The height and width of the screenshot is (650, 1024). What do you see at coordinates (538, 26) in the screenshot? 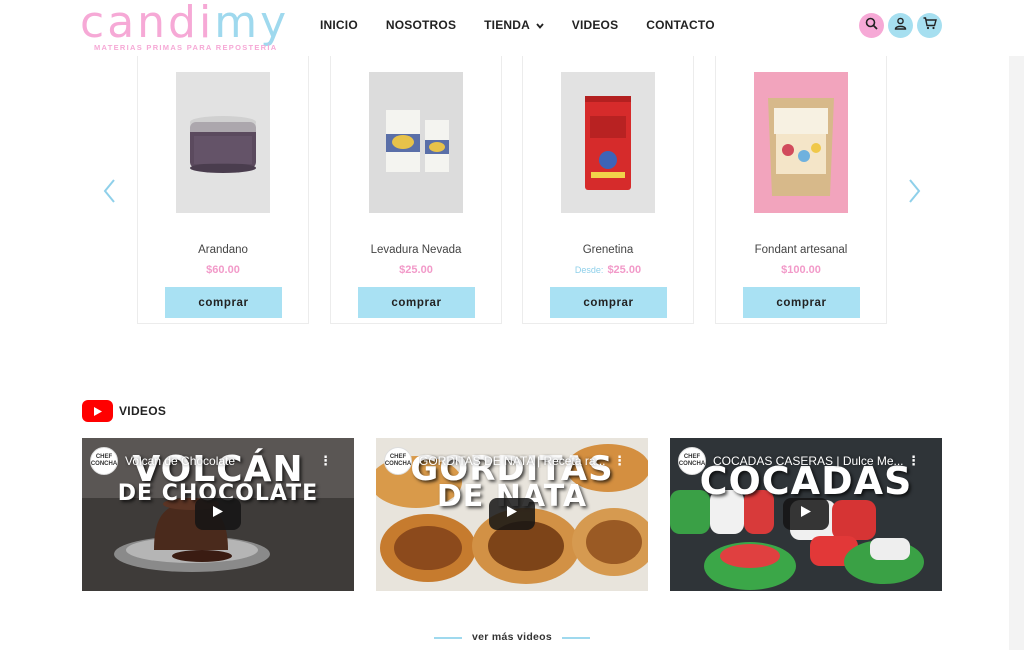
I see `chevron-down-icon` at bounding box center [538, 26].